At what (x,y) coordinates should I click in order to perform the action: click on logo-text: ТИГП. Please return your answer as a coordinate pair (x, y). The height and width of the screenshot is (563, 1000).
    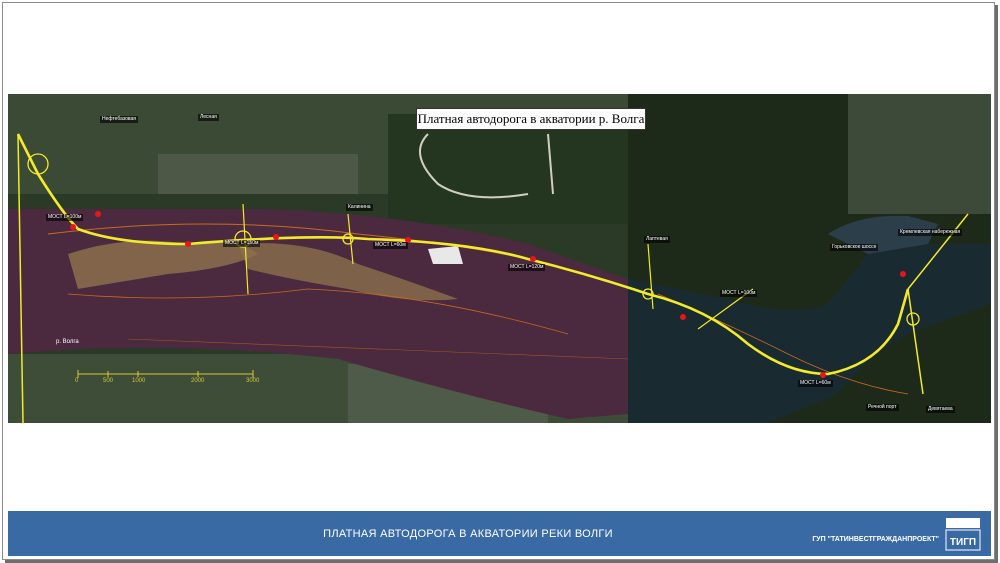
    Looking at the image, I should click on (963, 542).